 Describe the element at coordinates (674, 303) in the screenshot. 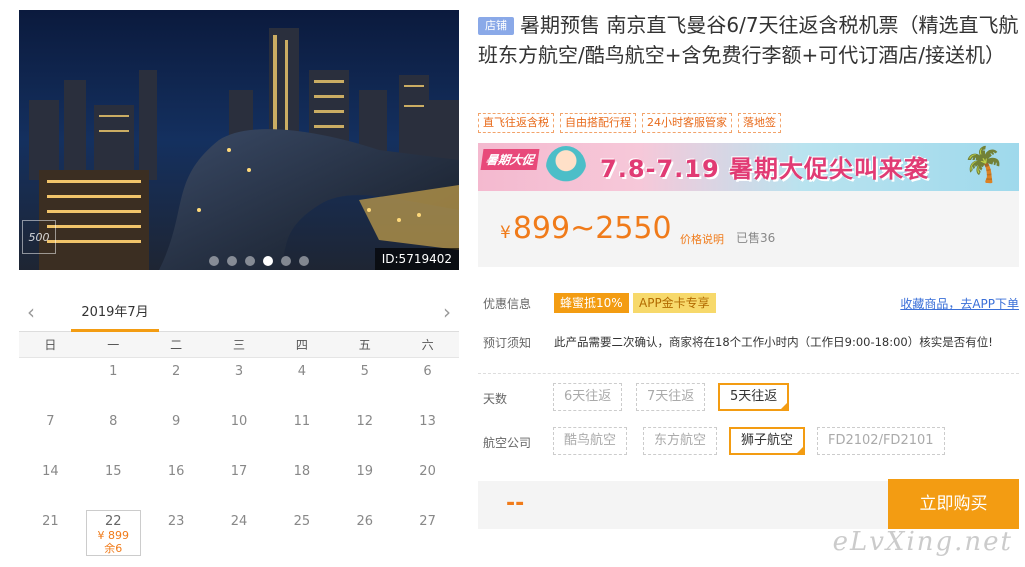

I see `app-gold-card-badge: APP金卡专享` at that location.